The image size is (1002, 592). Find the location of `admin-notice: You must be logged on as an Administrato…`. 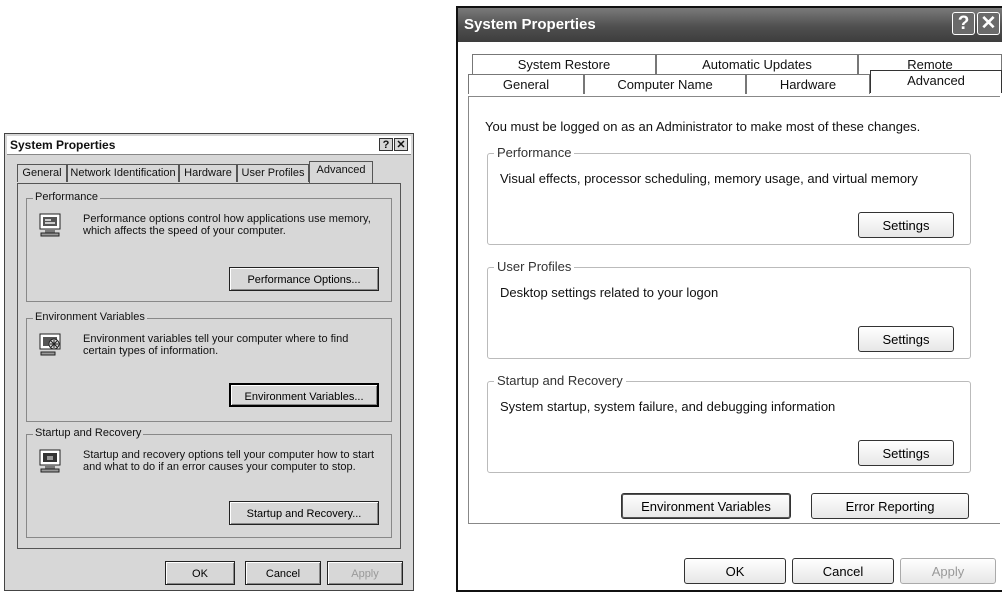

admin-notice: You must be logged on as an Administrato… is located at coordinates (703, 126).